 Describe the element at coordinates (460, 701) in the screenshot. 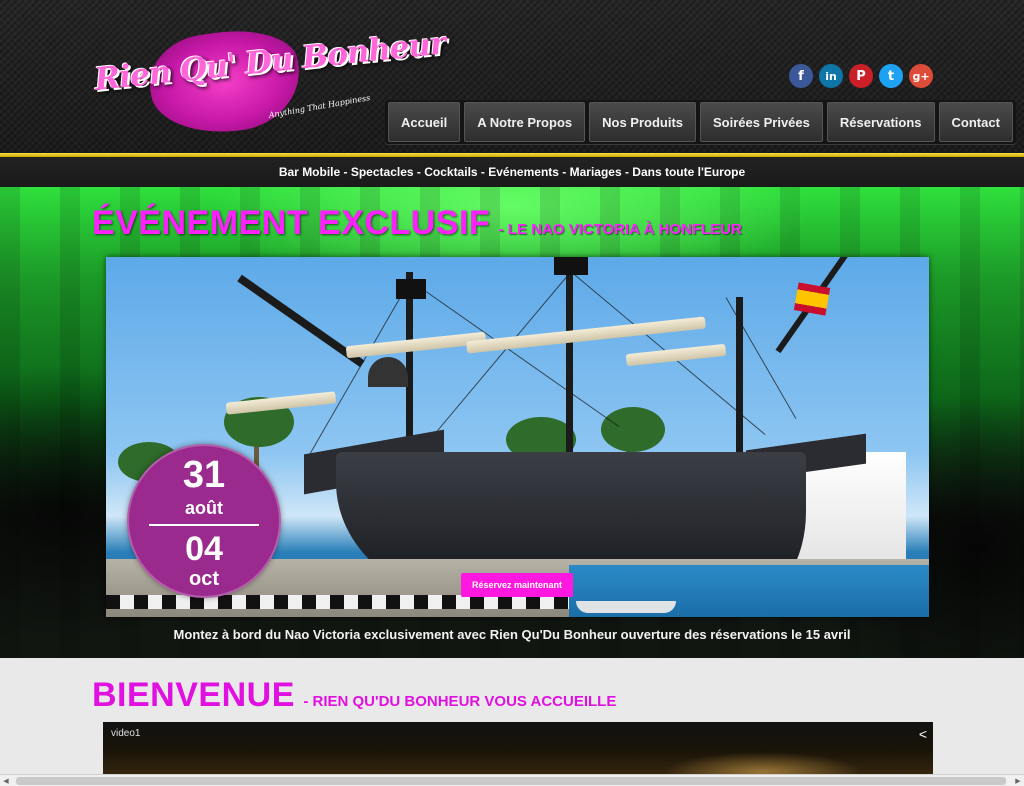

I see `welcome-subtitle: - RIEN QU'DU BONHEUR VOUS ACCUEILLE` at that location.